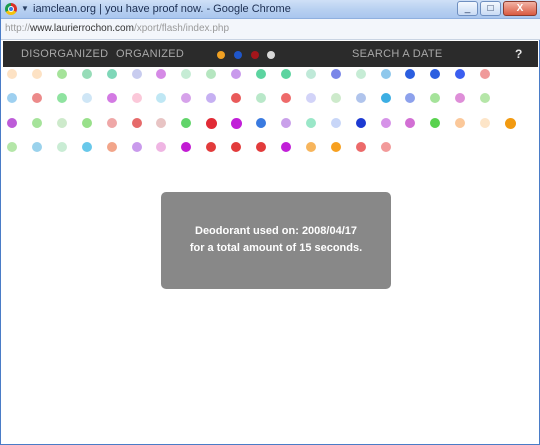  I want to click on maximize-button: □, so click(490, 8).